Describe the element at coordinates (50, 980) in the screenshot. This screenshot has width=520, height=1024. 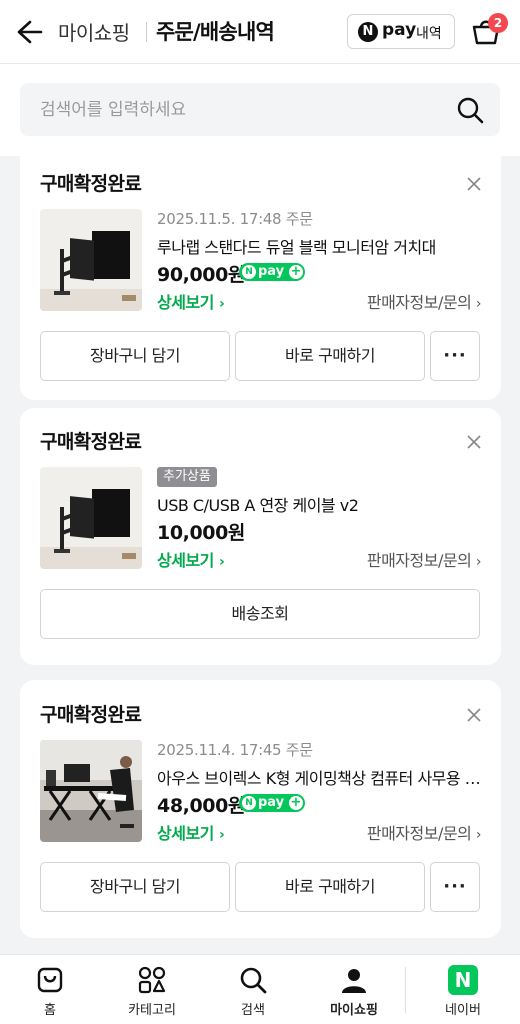
I see `shopping-bag-icon` at that location.